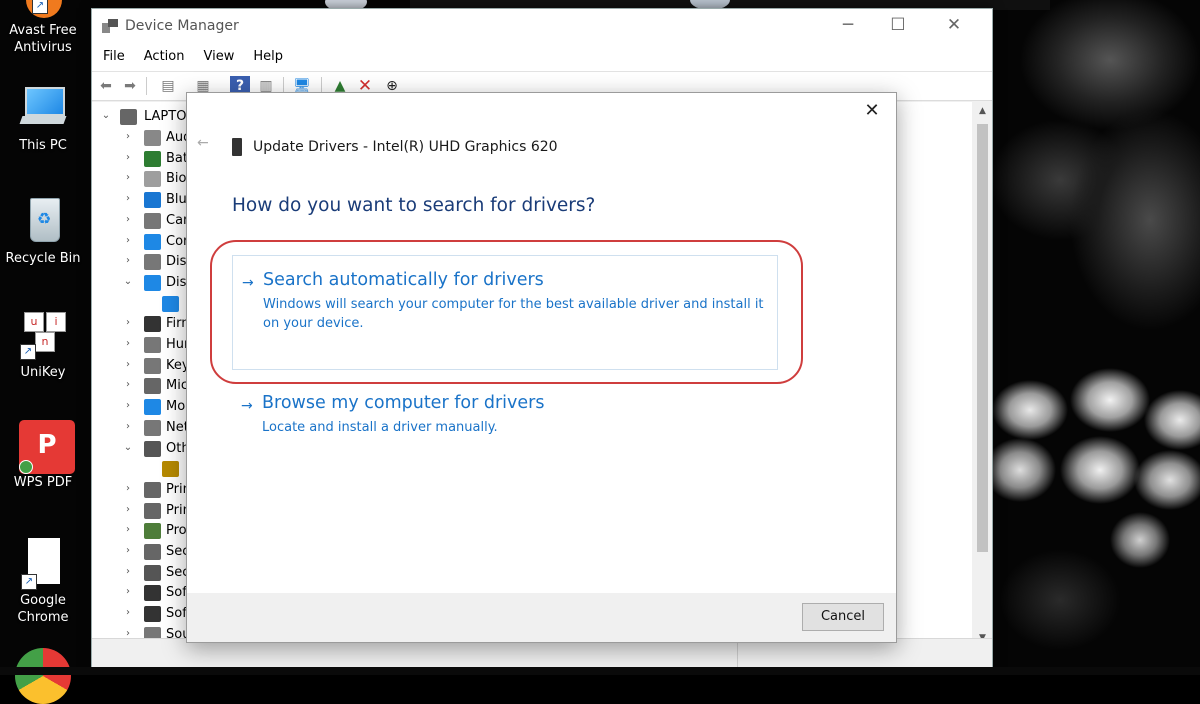 Image resolution: width=1200 pixels, height=704 pixels. Describe the element at coordinates (43, 258) in the screenshot. I see `desktop-icon-label: Recycle Bin` at that location.